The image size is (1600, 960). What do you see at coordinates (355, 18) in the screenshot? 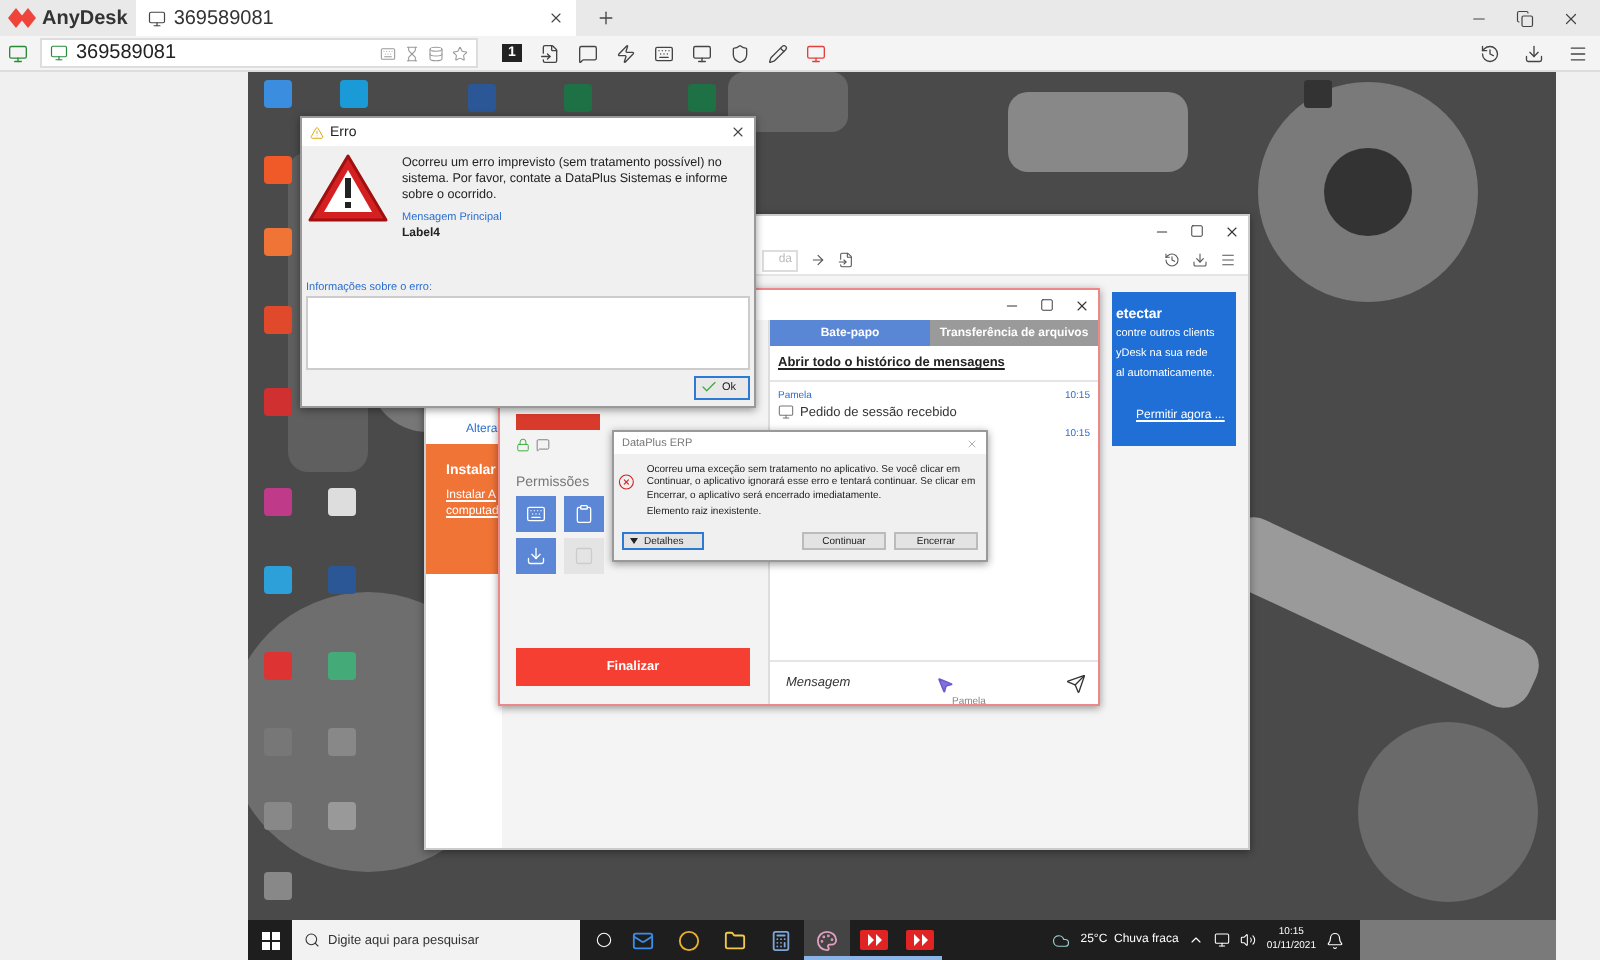
I see `session-tab: 369589081` at bounding box center [355, 18].